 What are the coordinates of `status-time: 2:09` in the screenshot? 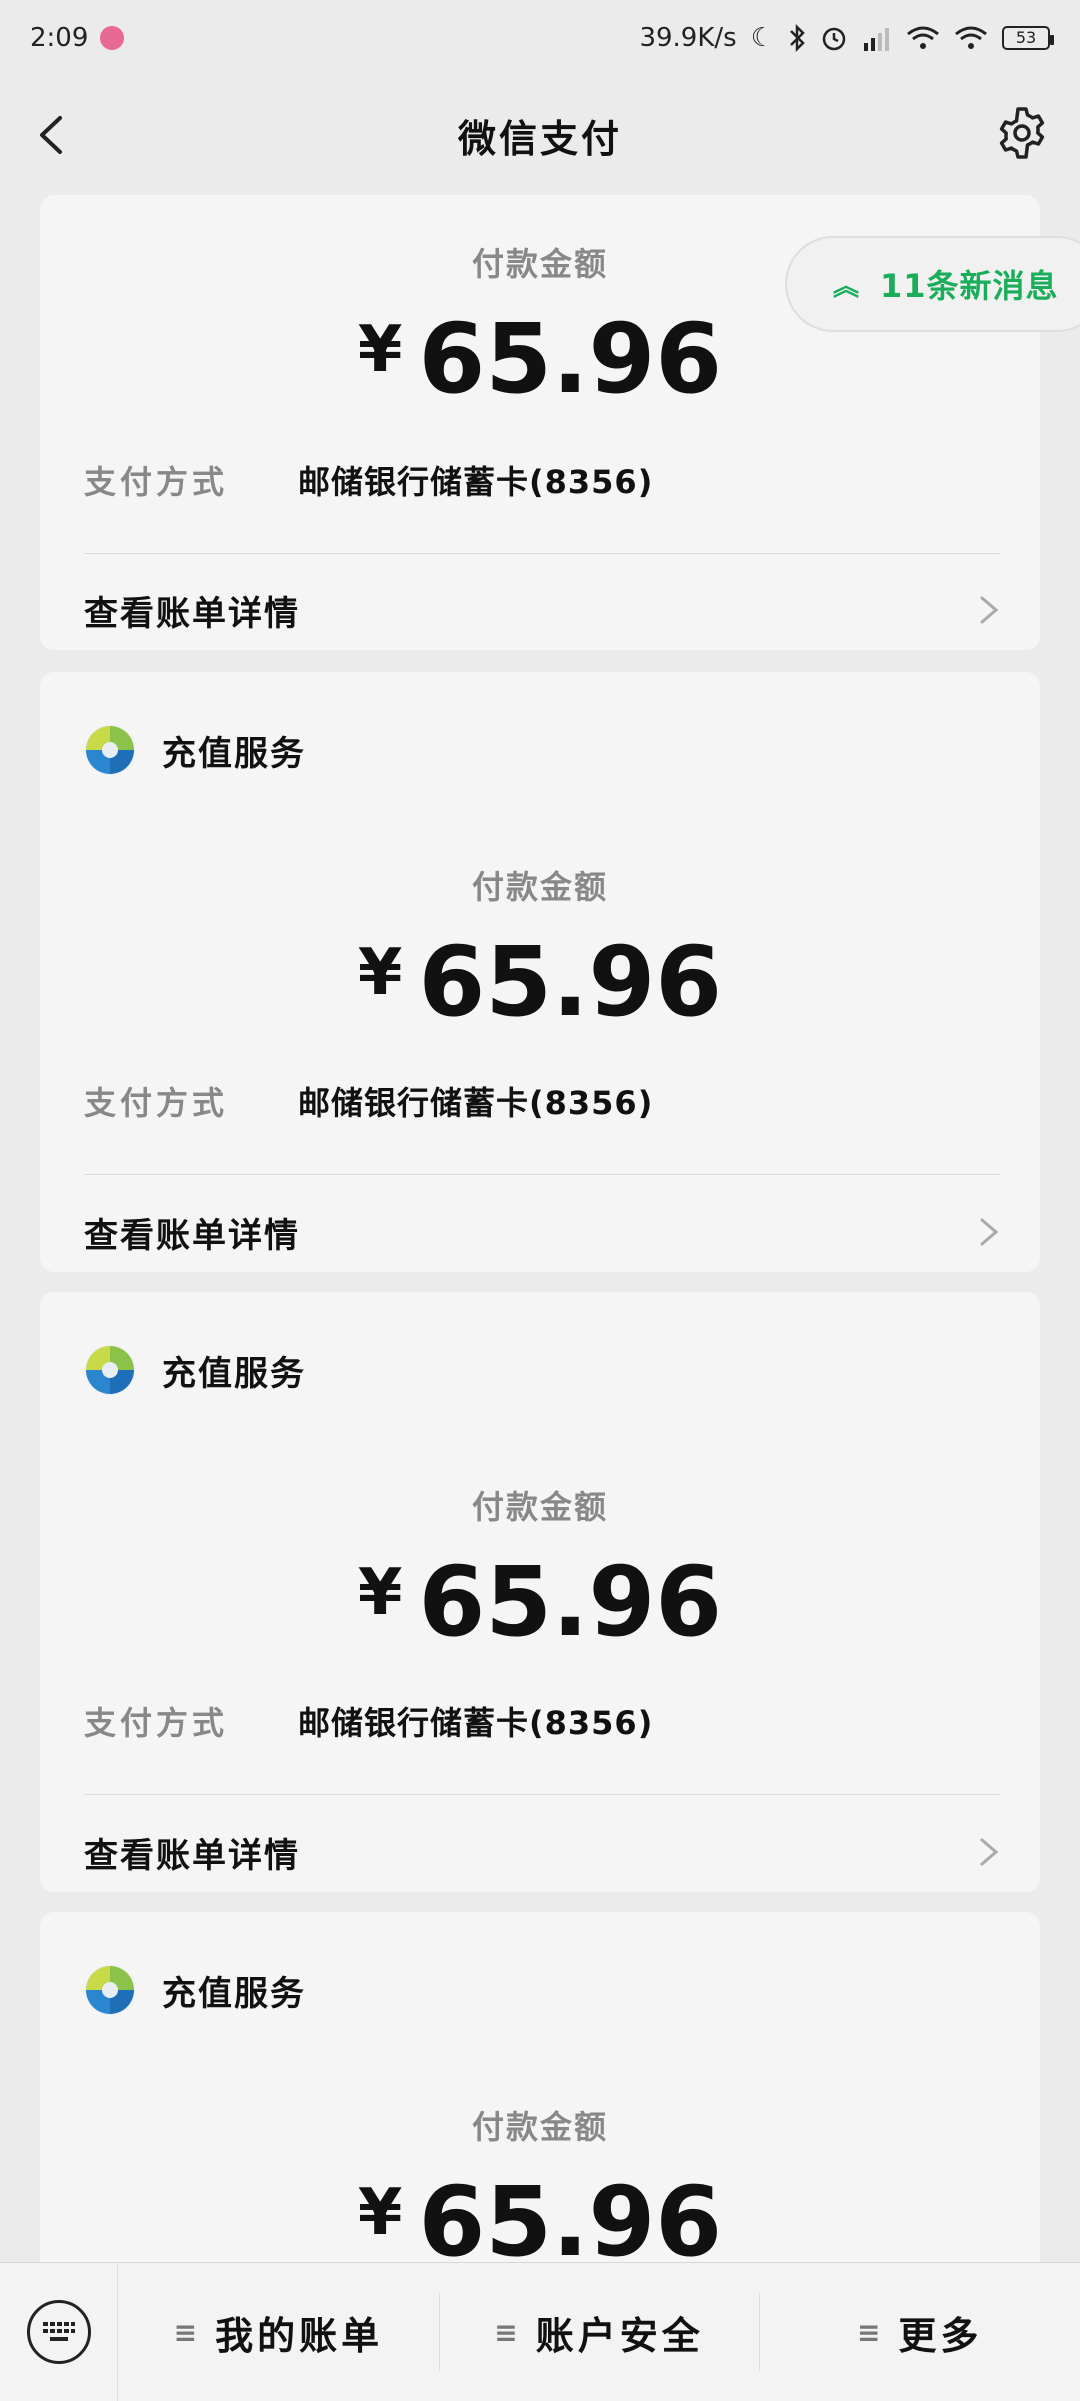 It's located at (59, 37).